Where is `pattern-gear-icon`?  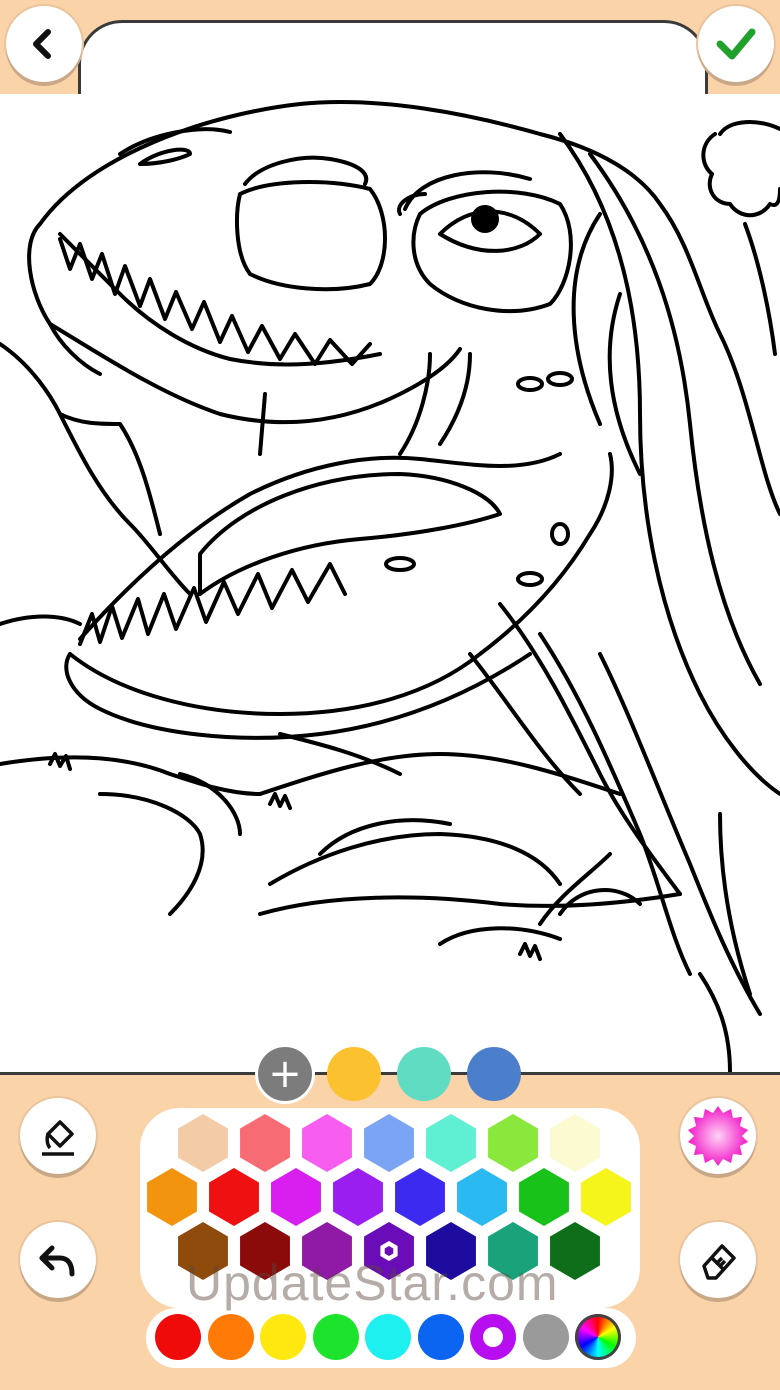 pattern-gear-icon is located at coordinates (718, 1136).